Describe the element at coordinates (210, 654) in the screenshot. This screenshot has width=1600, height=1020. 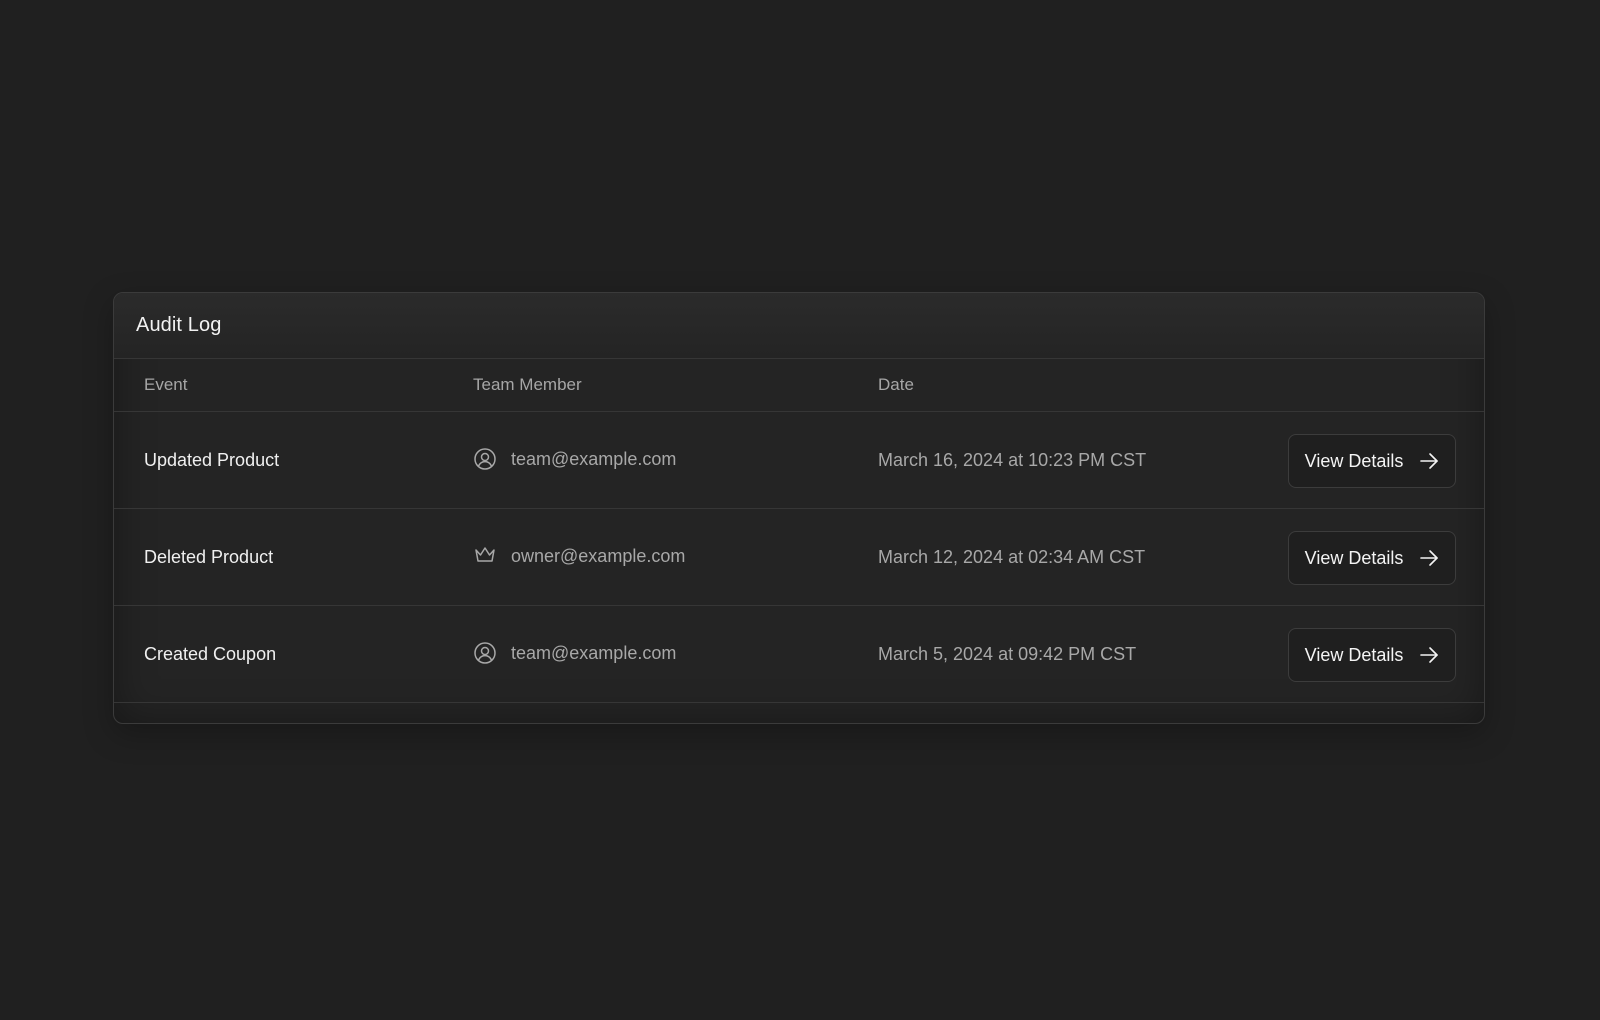
I see `event-cell: Created Coupon` at that location.